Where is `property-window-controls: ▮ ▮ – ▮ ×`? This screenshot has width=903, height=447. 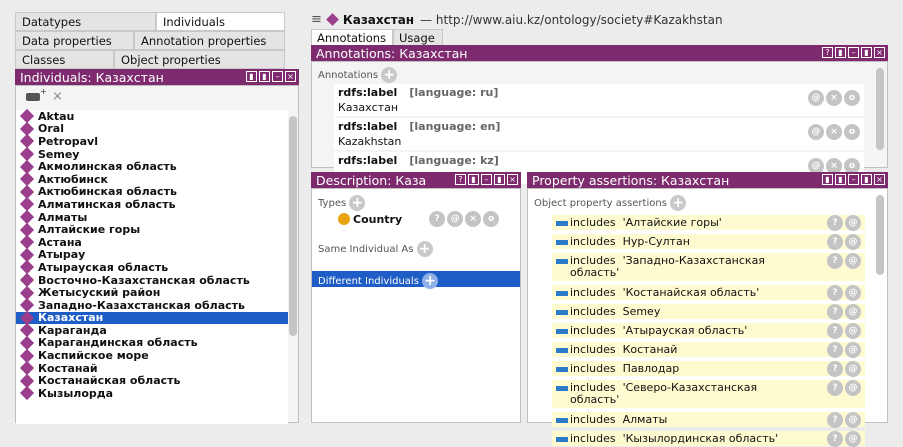 property-window-controls: ▮ ▮ – ▮ × is located at coordinates (853, 179).